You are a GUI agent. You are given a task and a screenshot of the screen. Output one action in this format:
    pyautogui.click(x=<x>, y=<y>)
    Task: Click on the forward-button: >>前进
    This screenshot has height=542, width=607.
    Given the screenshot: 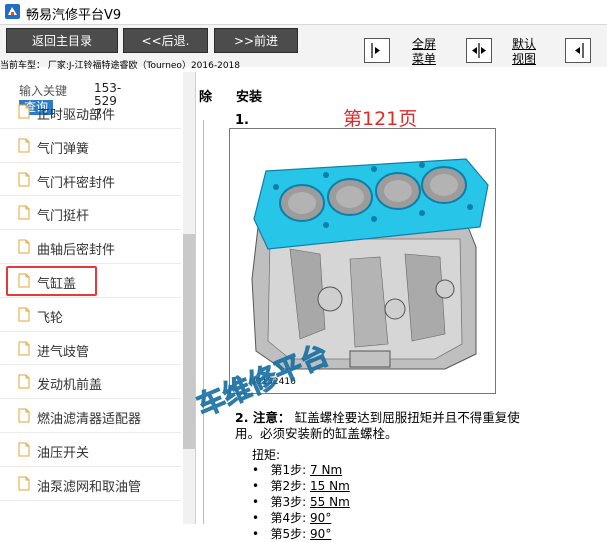 What is the action you would take?
    pyautogui.click(x=256, y=40)
    